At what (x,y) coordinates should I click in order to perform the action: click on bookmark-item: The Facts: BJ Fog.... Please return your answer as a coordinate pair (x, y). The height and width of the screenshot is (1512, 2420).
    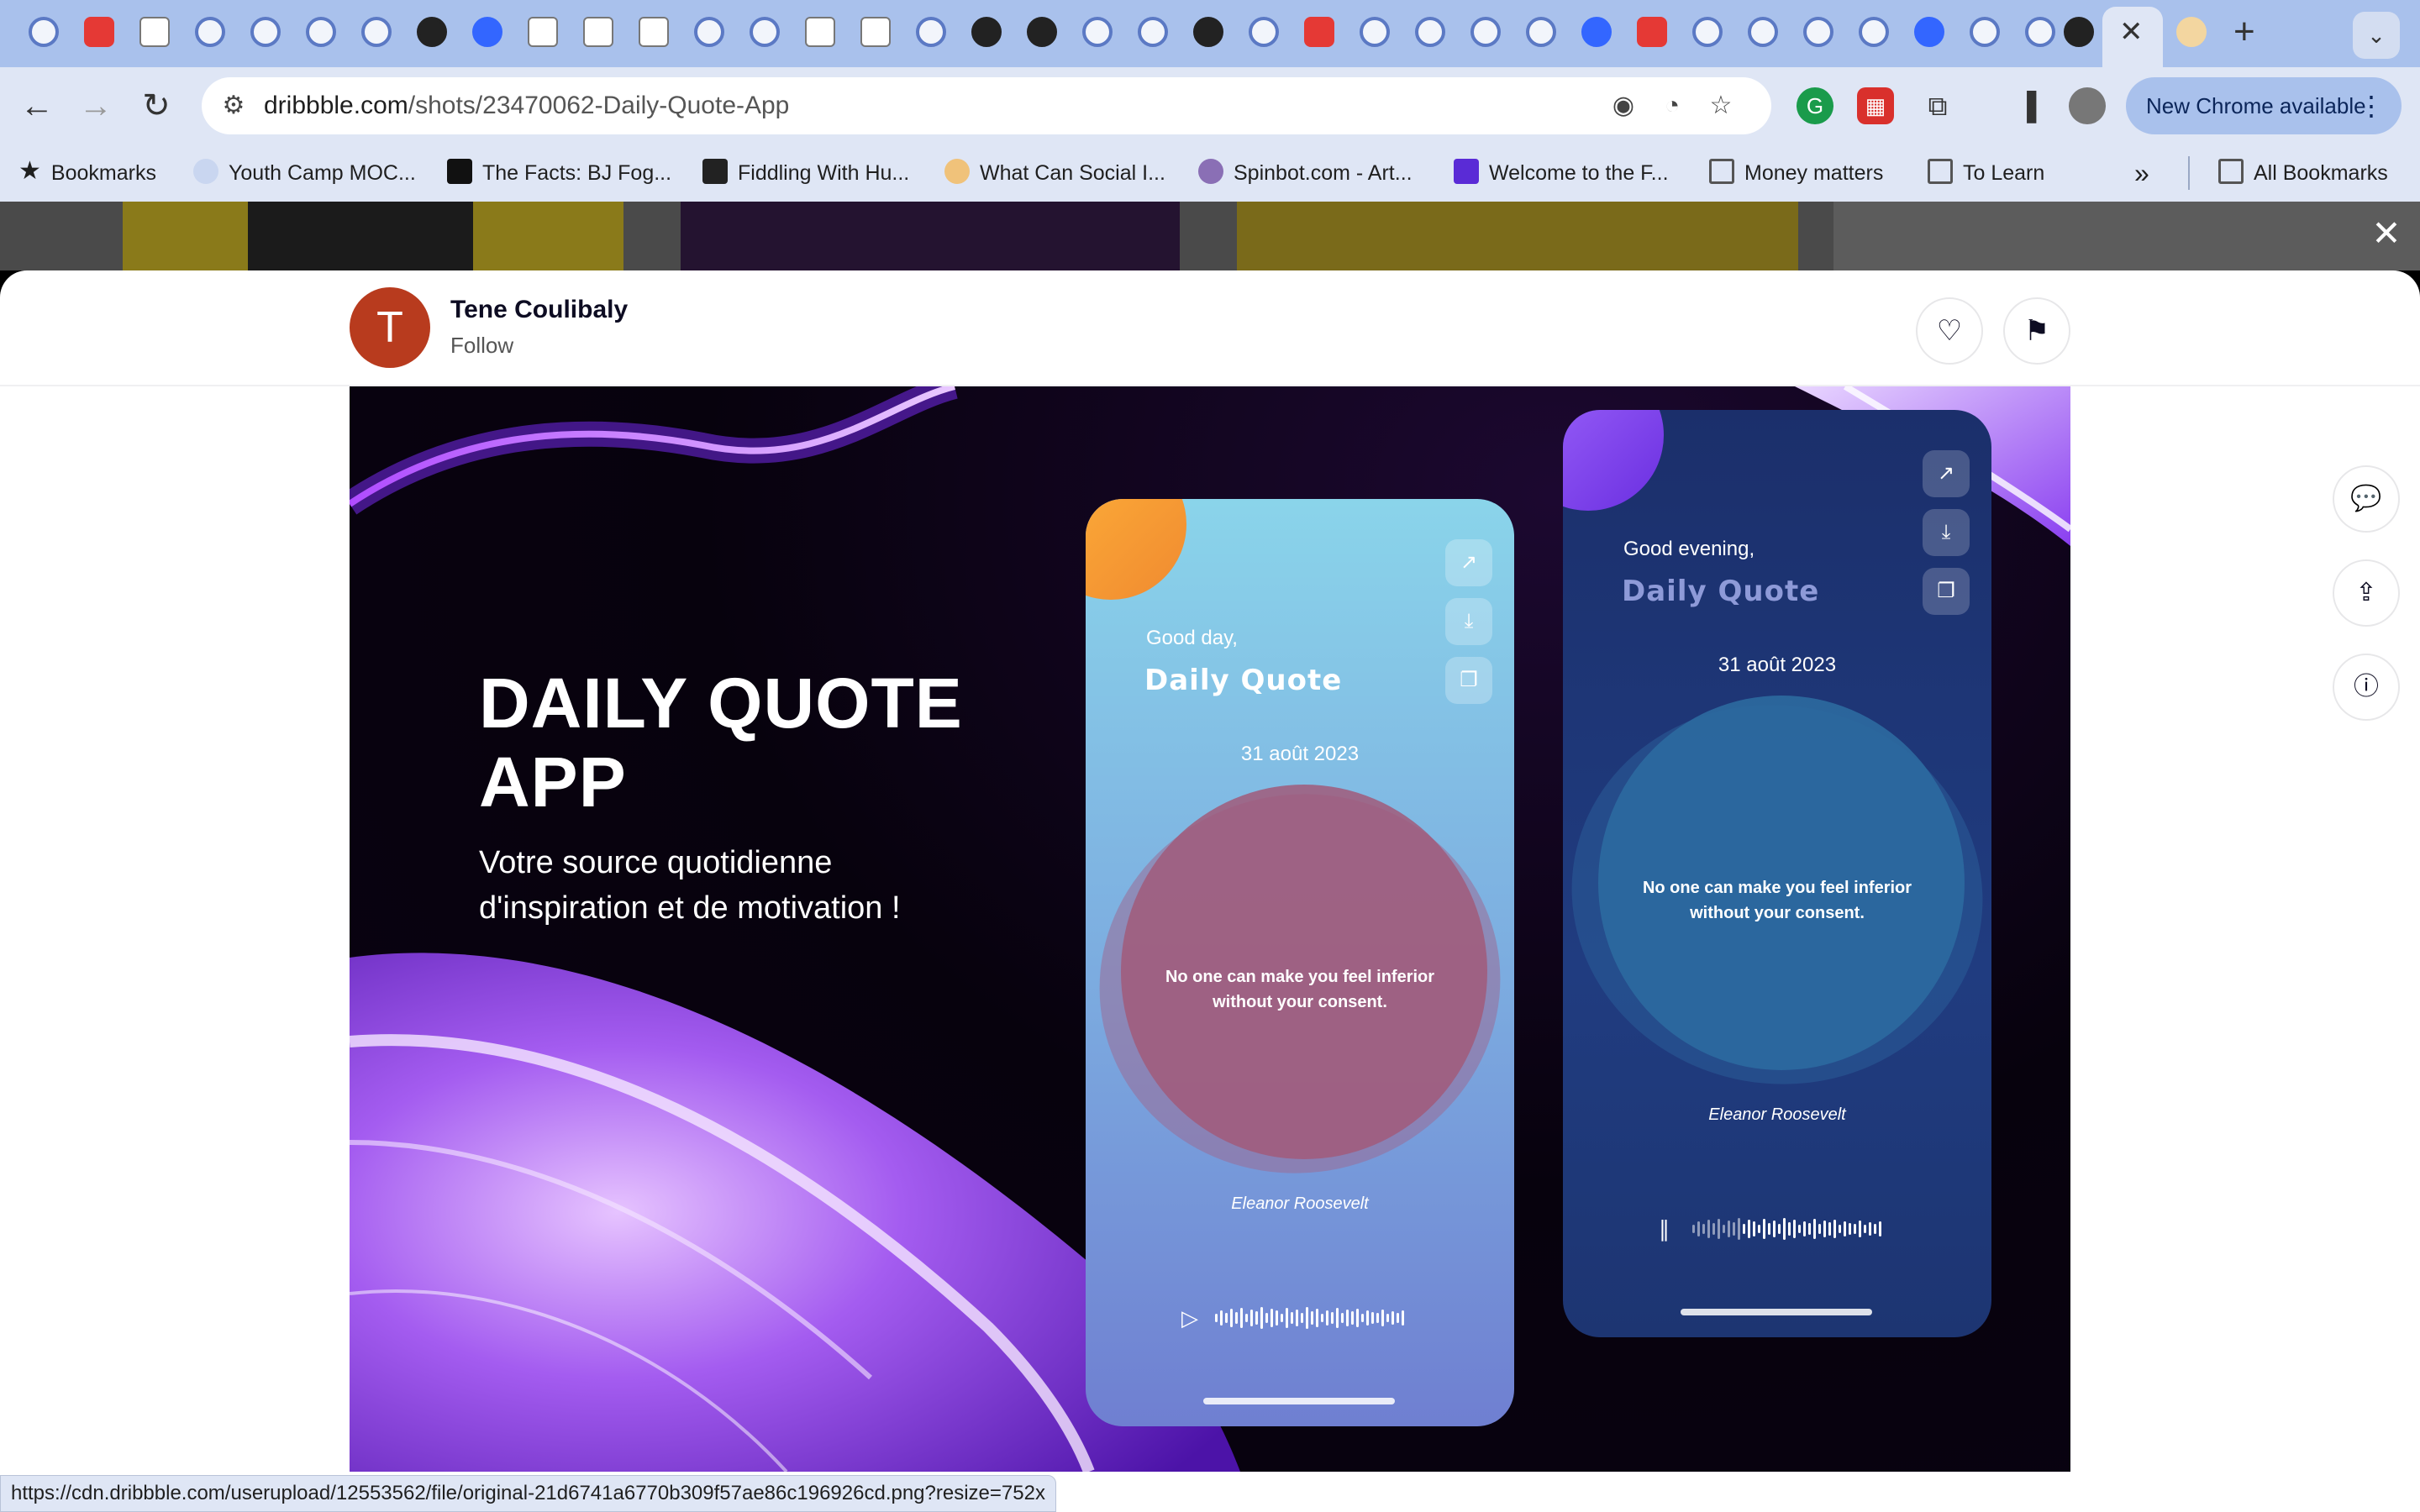
    Looking at the image, I should click on (559, 173).